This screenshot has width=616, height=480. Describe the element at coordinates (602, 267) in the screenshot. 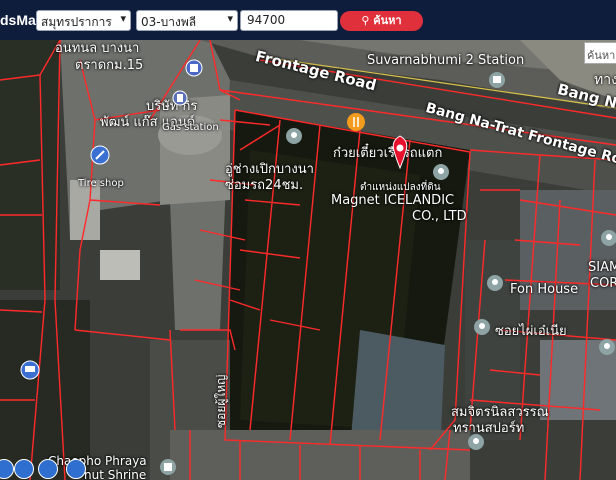

I see `poi-label: SIAM` at that location.